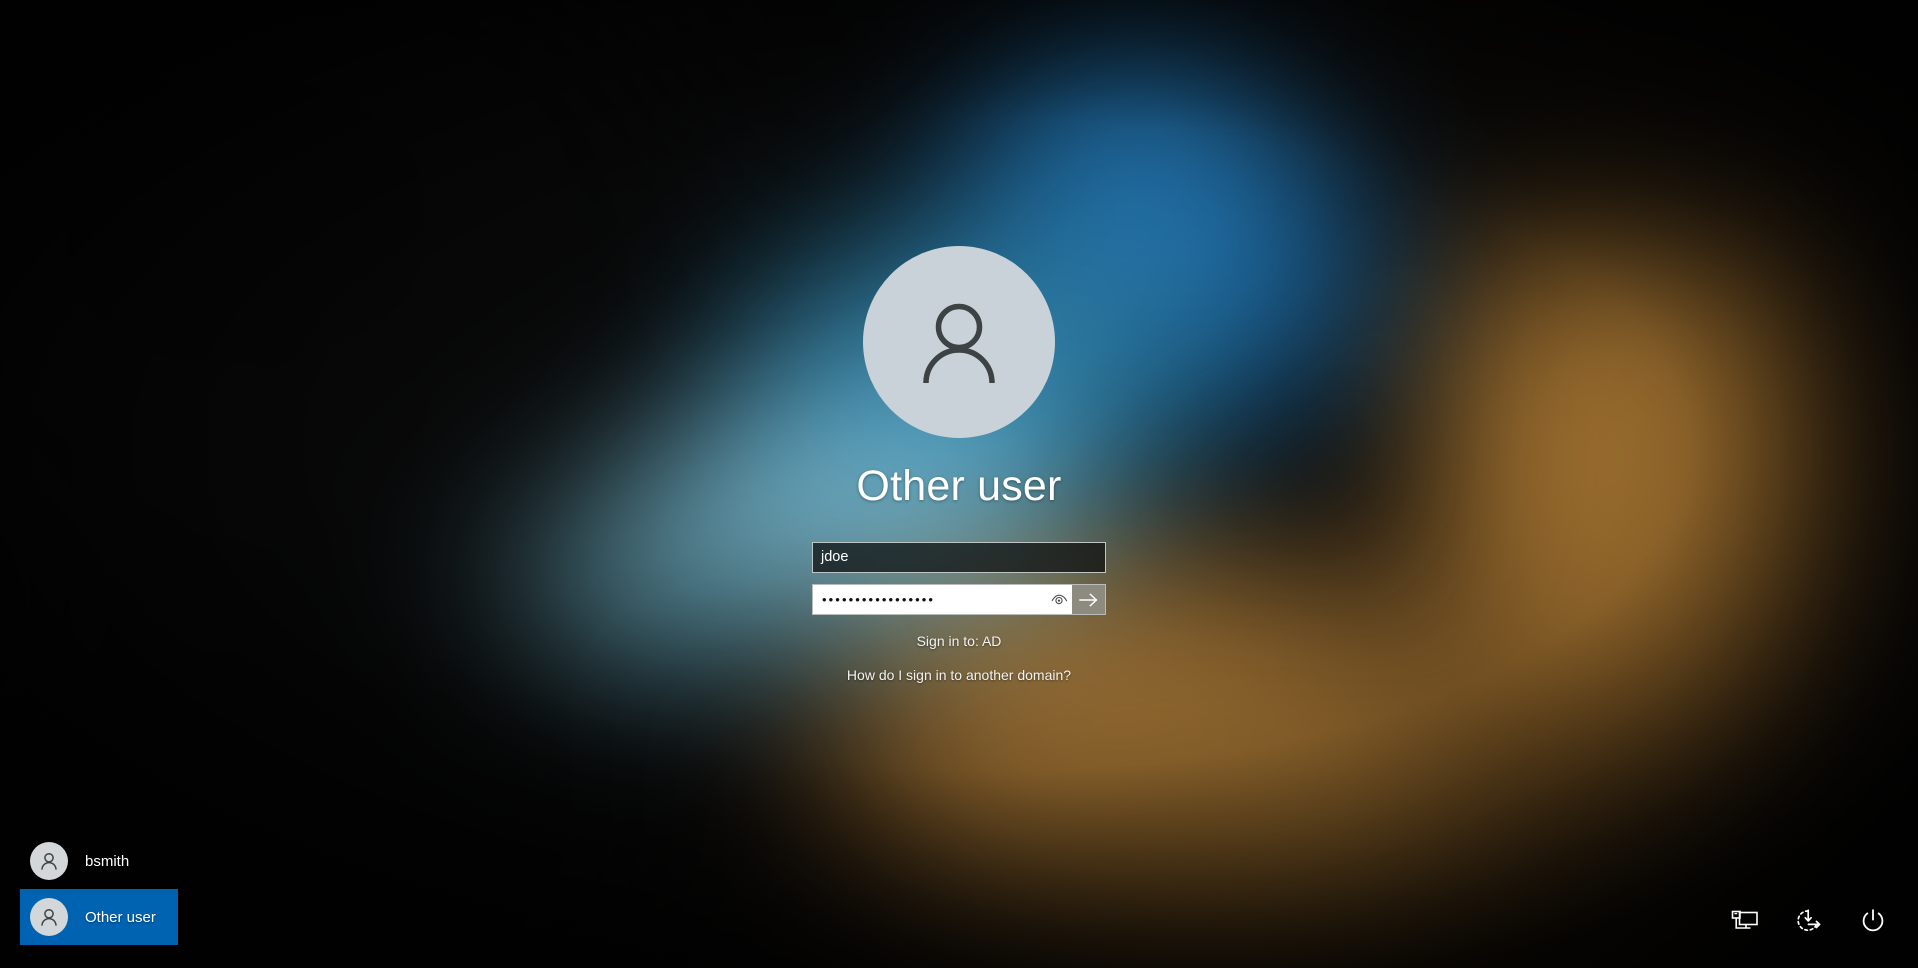 The height and width of the screenshot is (968, 1918). What do you see at coordinates (120, 917) in the screenshot?
I see `user-tile-label: Other user` at bounding box center [120, 917].